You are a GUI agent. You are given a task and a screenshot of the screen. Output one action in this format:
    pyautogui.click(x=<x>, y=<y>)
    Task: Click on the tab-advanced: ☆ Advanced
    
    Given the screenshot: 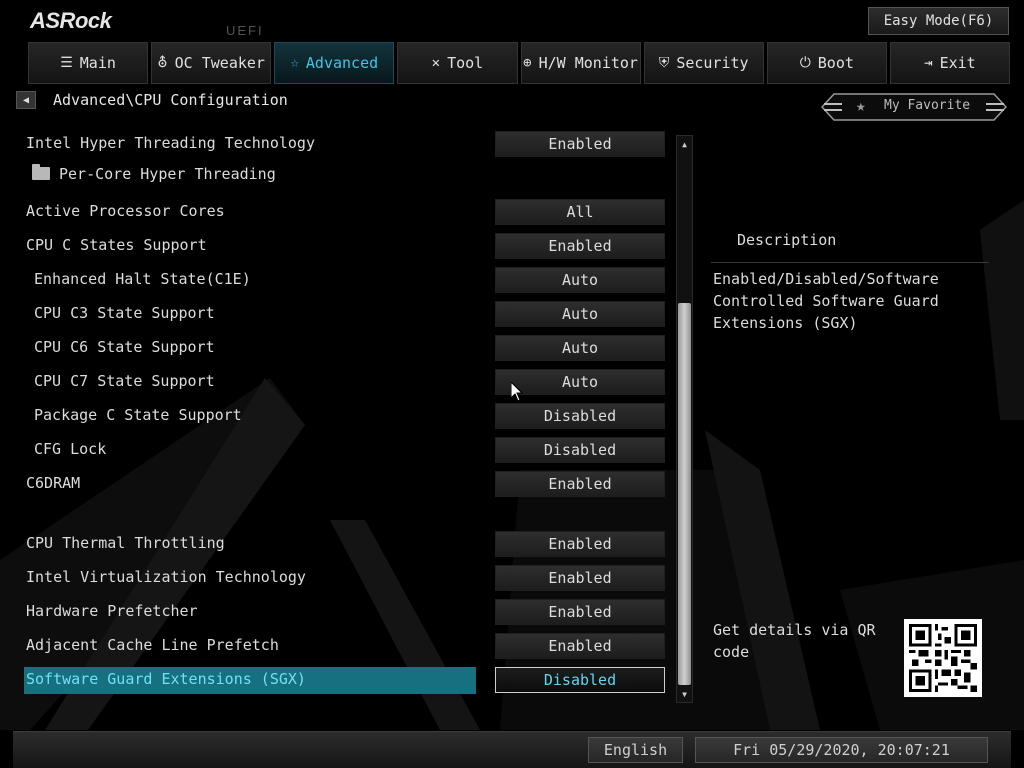 What is the action you would take?
    pyautogui.click(x=334, y=63)
    